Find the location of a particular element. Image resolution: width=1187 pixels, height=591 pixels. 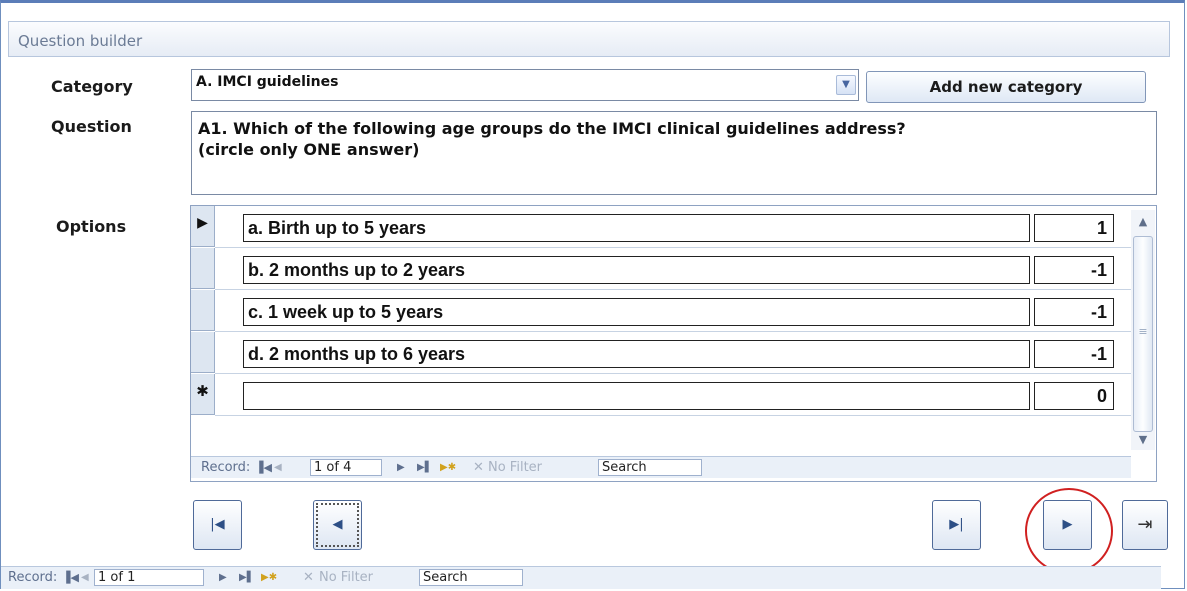

previous-record-button: ◀ is located at coordinates (337, 525).